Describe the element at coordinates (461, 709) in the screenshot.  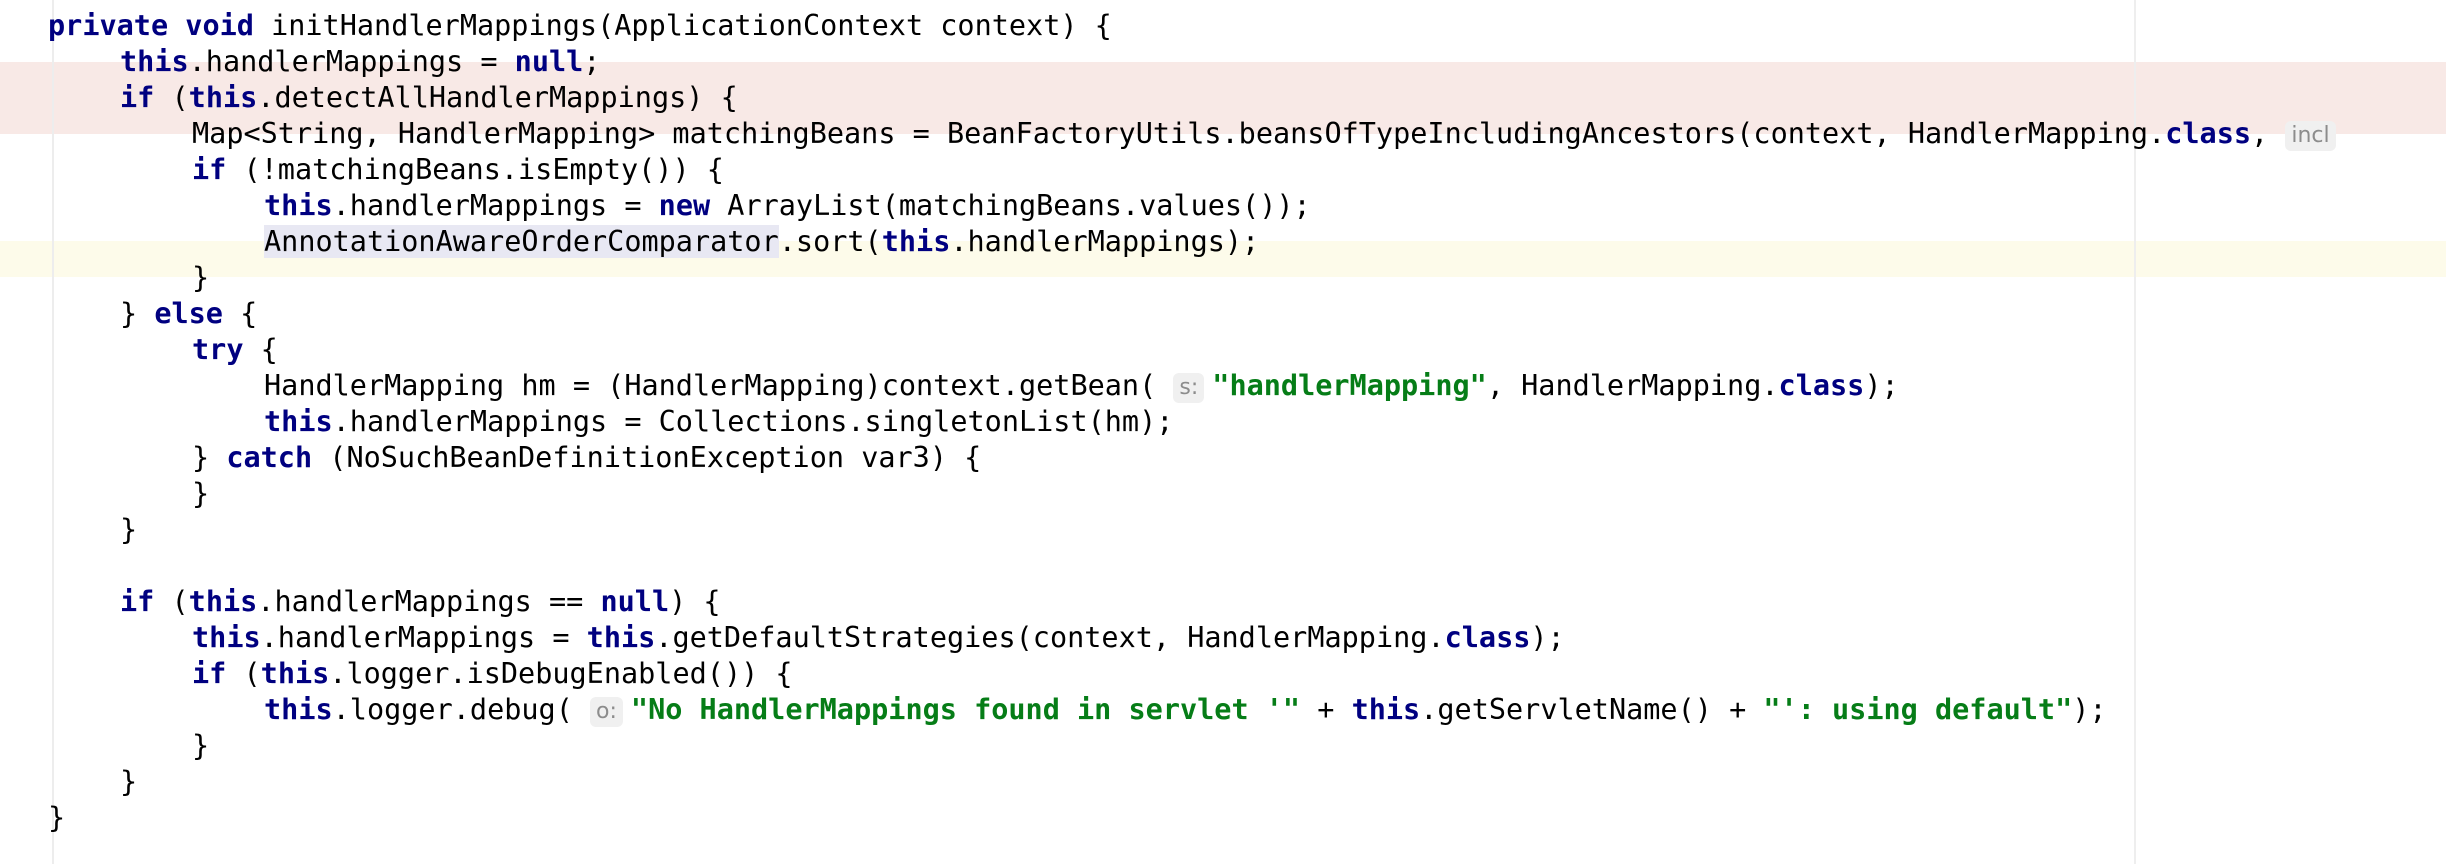
I see `code-token: .logger.debug(` at that location.